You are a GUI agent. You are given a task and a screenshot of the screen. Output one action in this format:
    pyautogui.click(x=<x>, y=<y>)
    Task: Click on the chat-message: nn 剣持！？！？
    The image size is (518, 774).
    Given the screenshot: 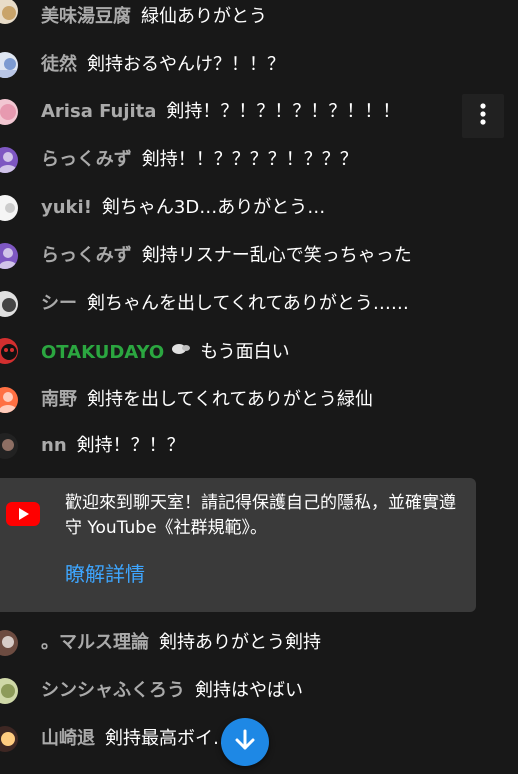 What is the action you would take?
    pyautogui.click(x=259, y=449)
    